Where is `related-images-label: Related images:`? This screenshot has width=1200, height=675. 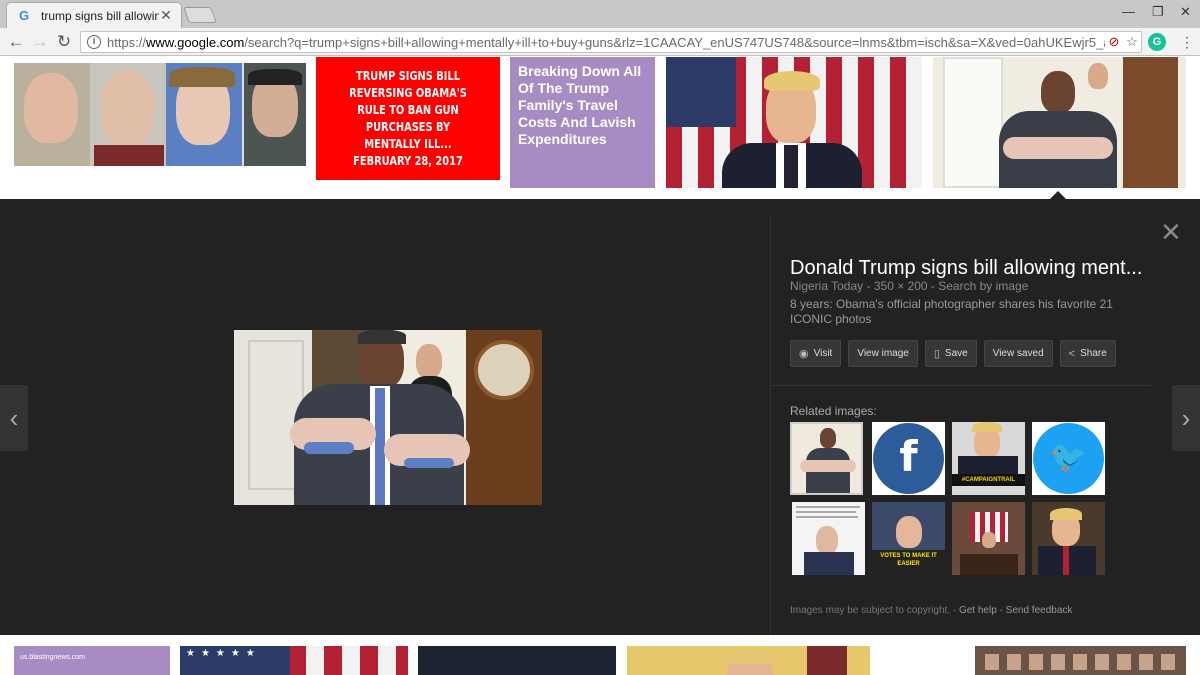
related-images-label: Related images: is located at coordinates (833, 411).